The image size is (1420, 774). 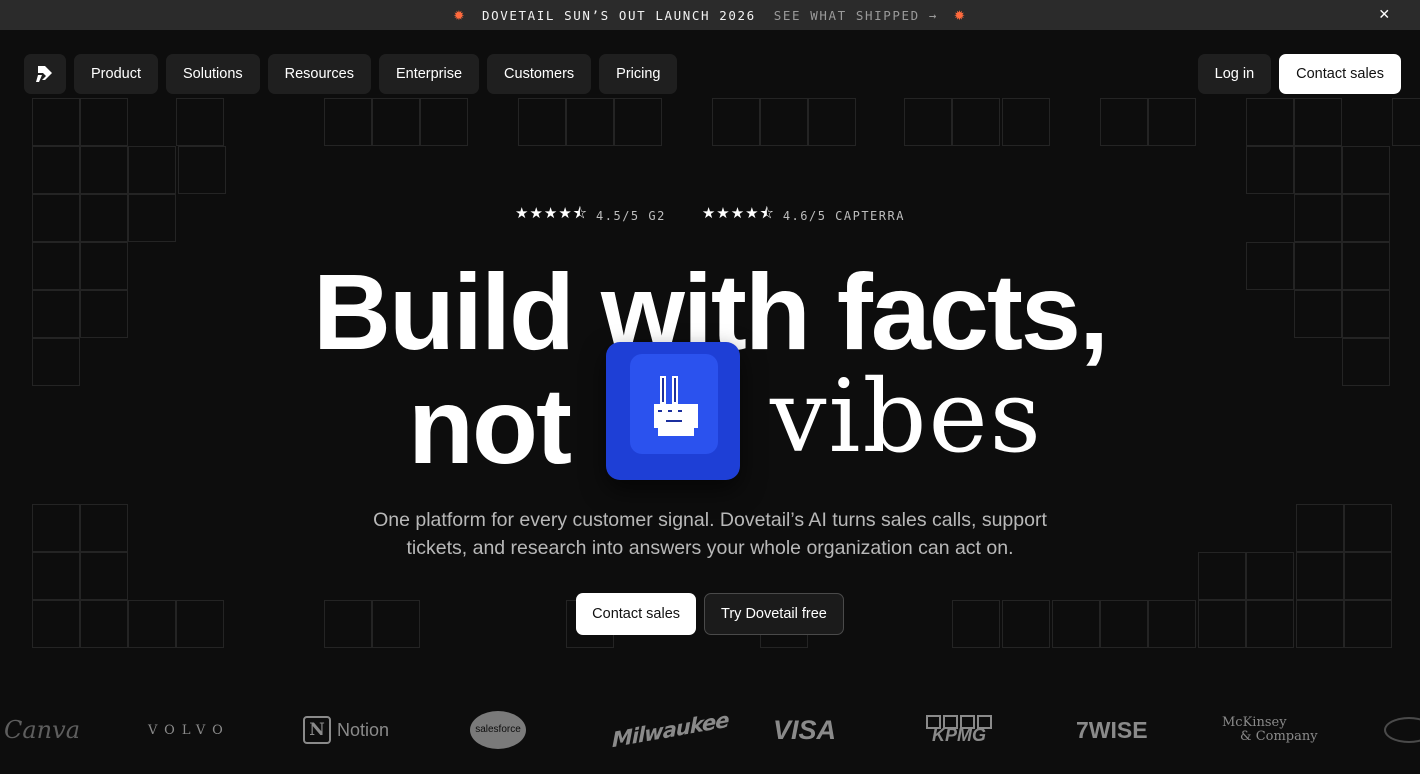 I want to click on logo-salesforce: salesforce, so click(x=498, y=730).